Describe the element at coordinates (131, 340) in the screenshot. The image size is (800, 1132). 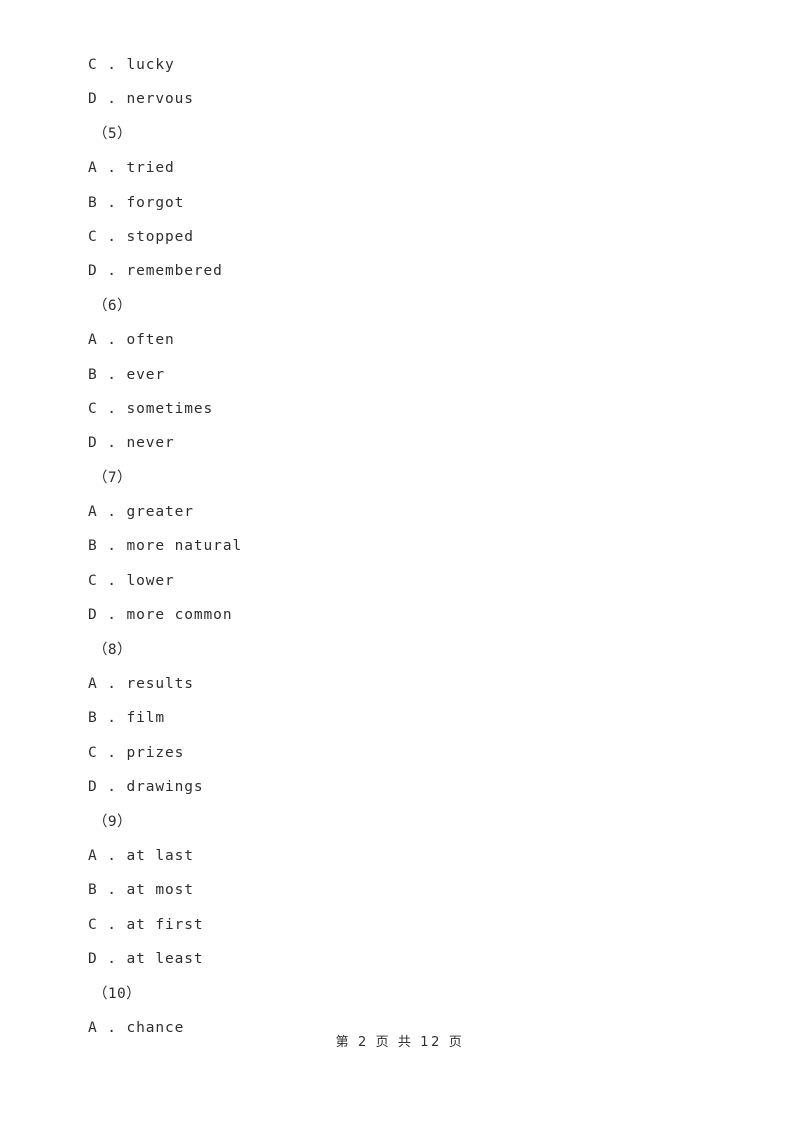
I see `answer-option: A . often` at that location.